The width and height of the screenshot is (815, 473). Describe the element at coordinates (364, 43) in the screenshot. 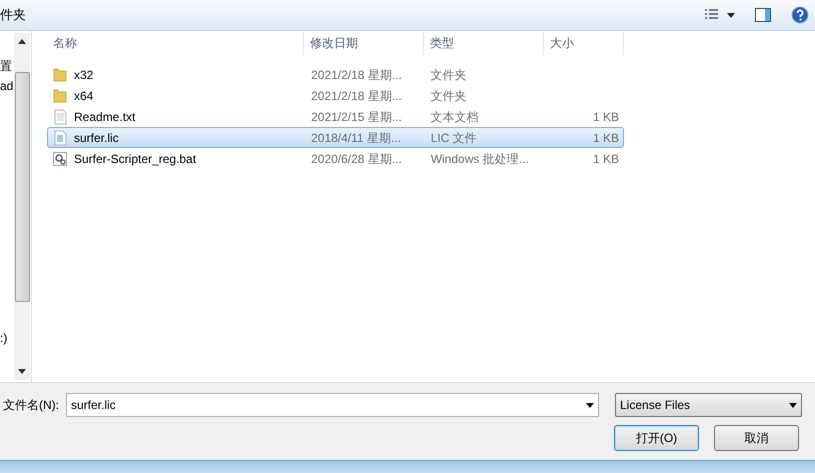

I see `column-header: 修改日期` at that location.